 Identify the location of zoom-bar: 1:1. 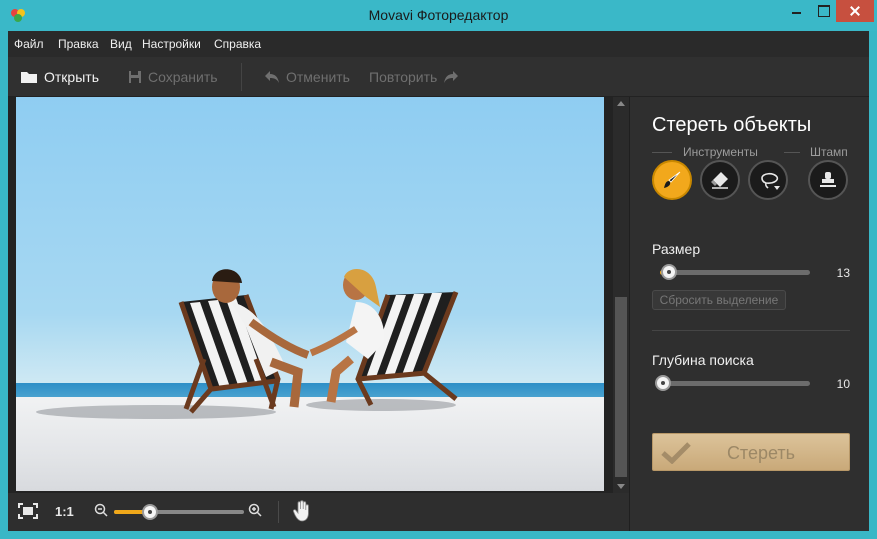
(318, 512).